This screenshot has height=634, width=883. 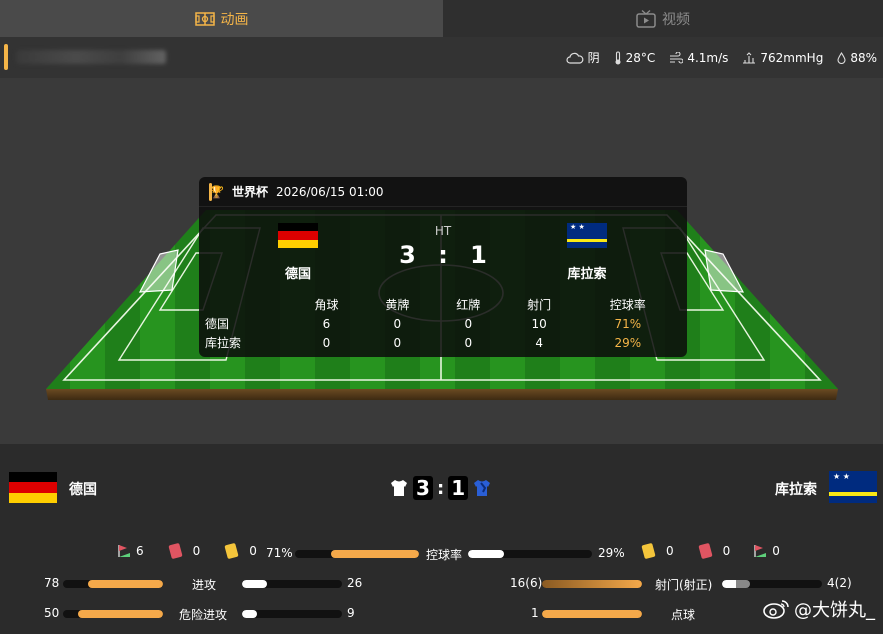 What do you see at coordinates (458, 488) in the screenshot?
I see `away-score: 1` at bounding box center [458, 488].